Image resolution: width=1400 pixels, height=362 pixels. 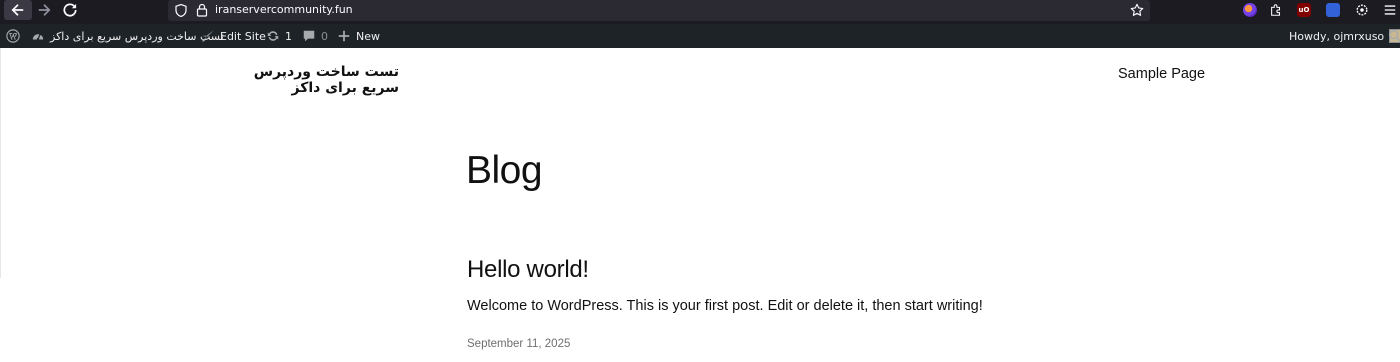 I want to click on browser-toolbar: iranservercommunity.fun uO, so click(x=700, y=12).